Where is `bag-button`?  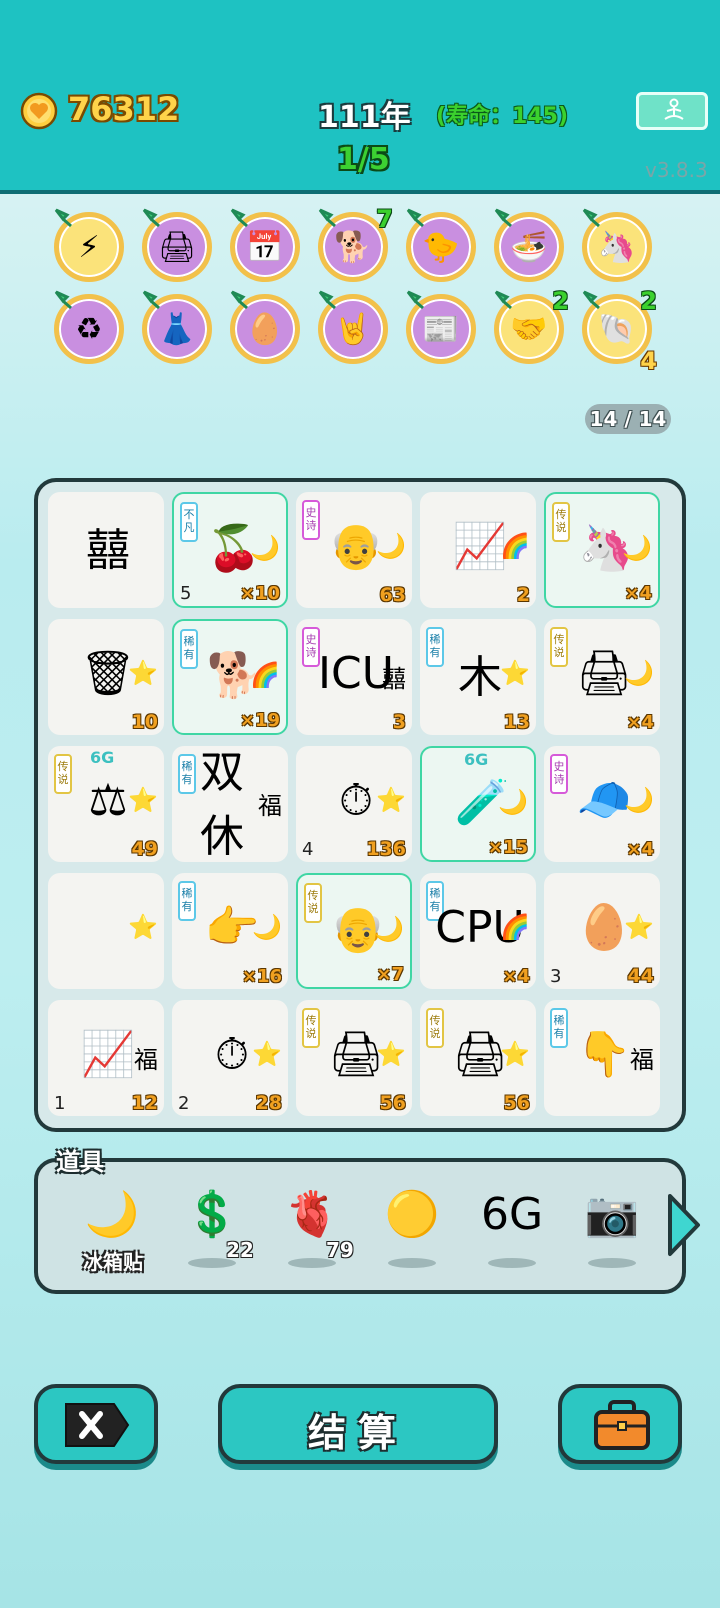 bag-button is located at coordinates (620, 1424).